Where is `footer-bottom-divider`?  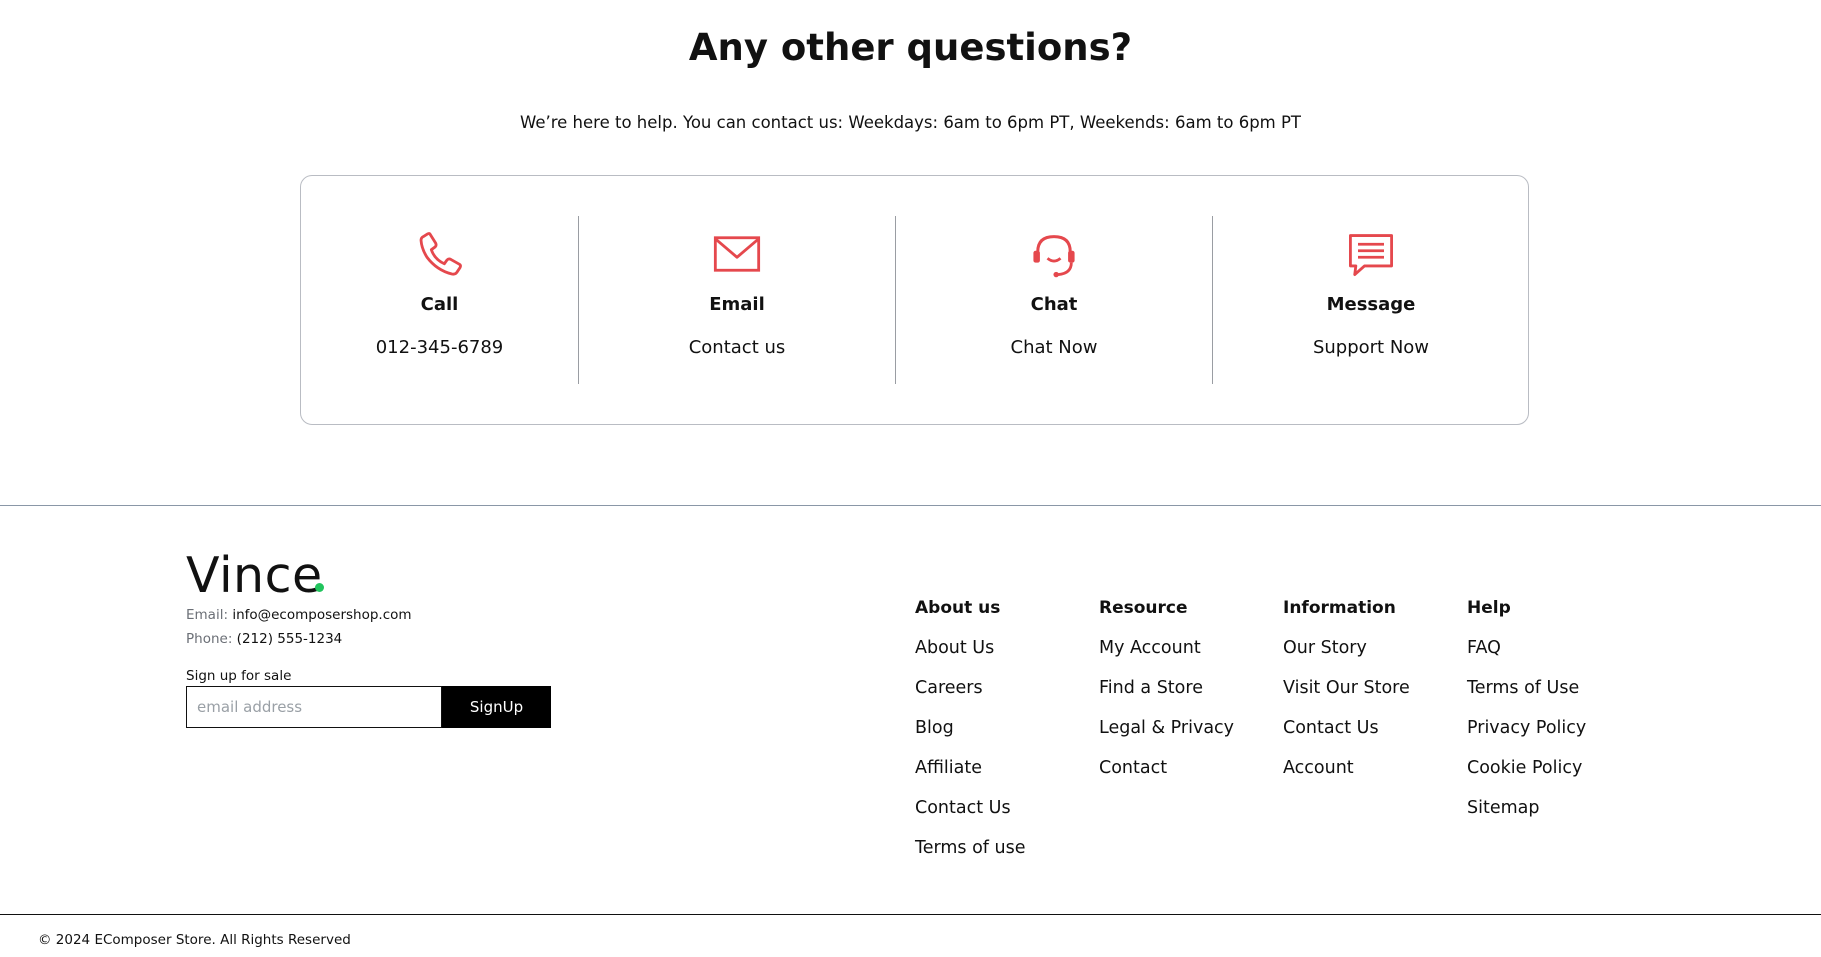 footer-bottom-divider is located at coordinates (910, 914).